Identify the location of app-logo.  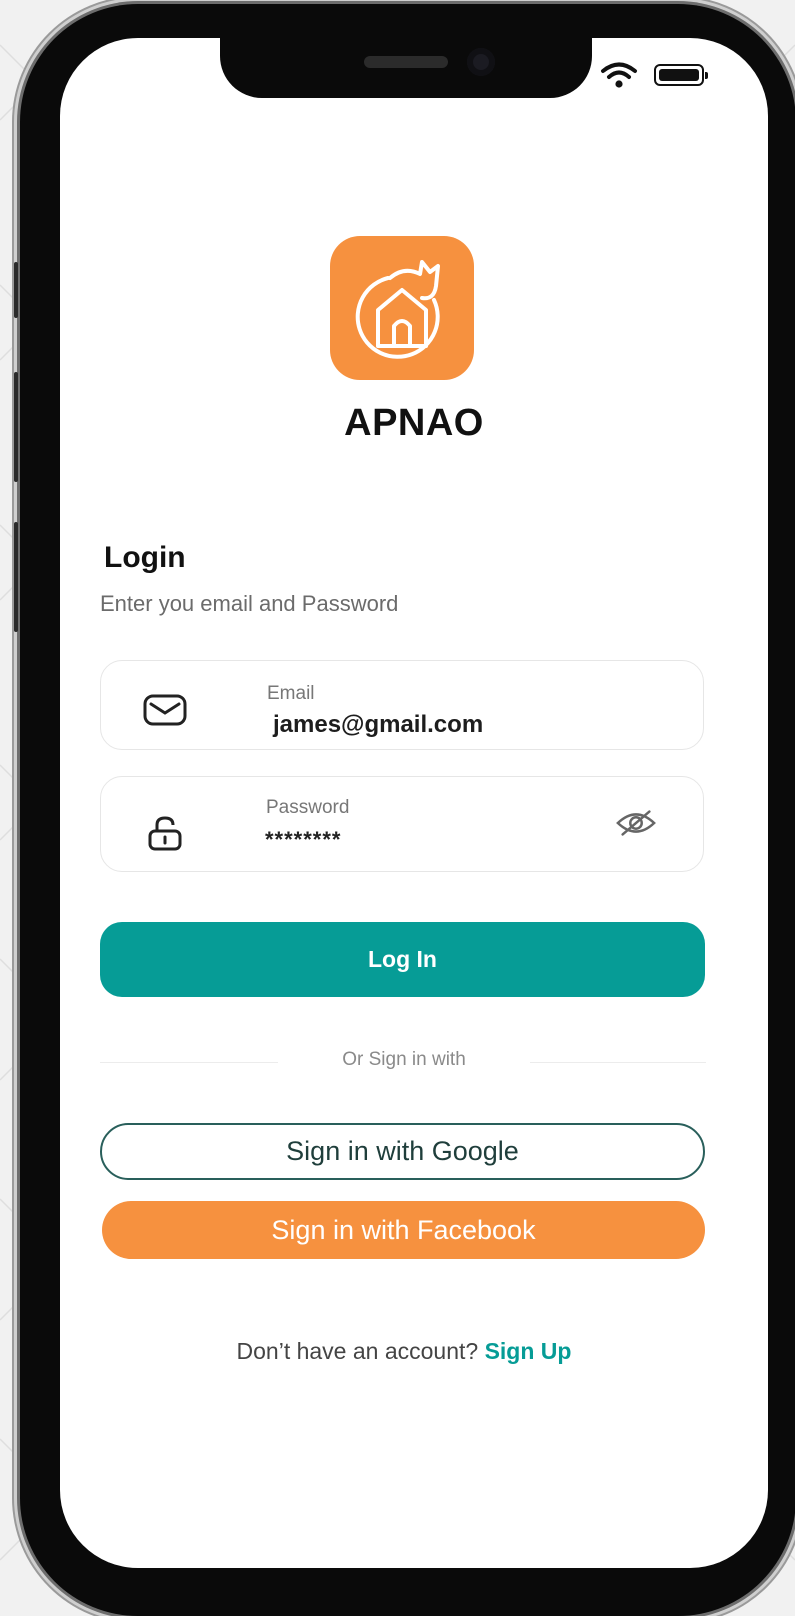
(402, 308).